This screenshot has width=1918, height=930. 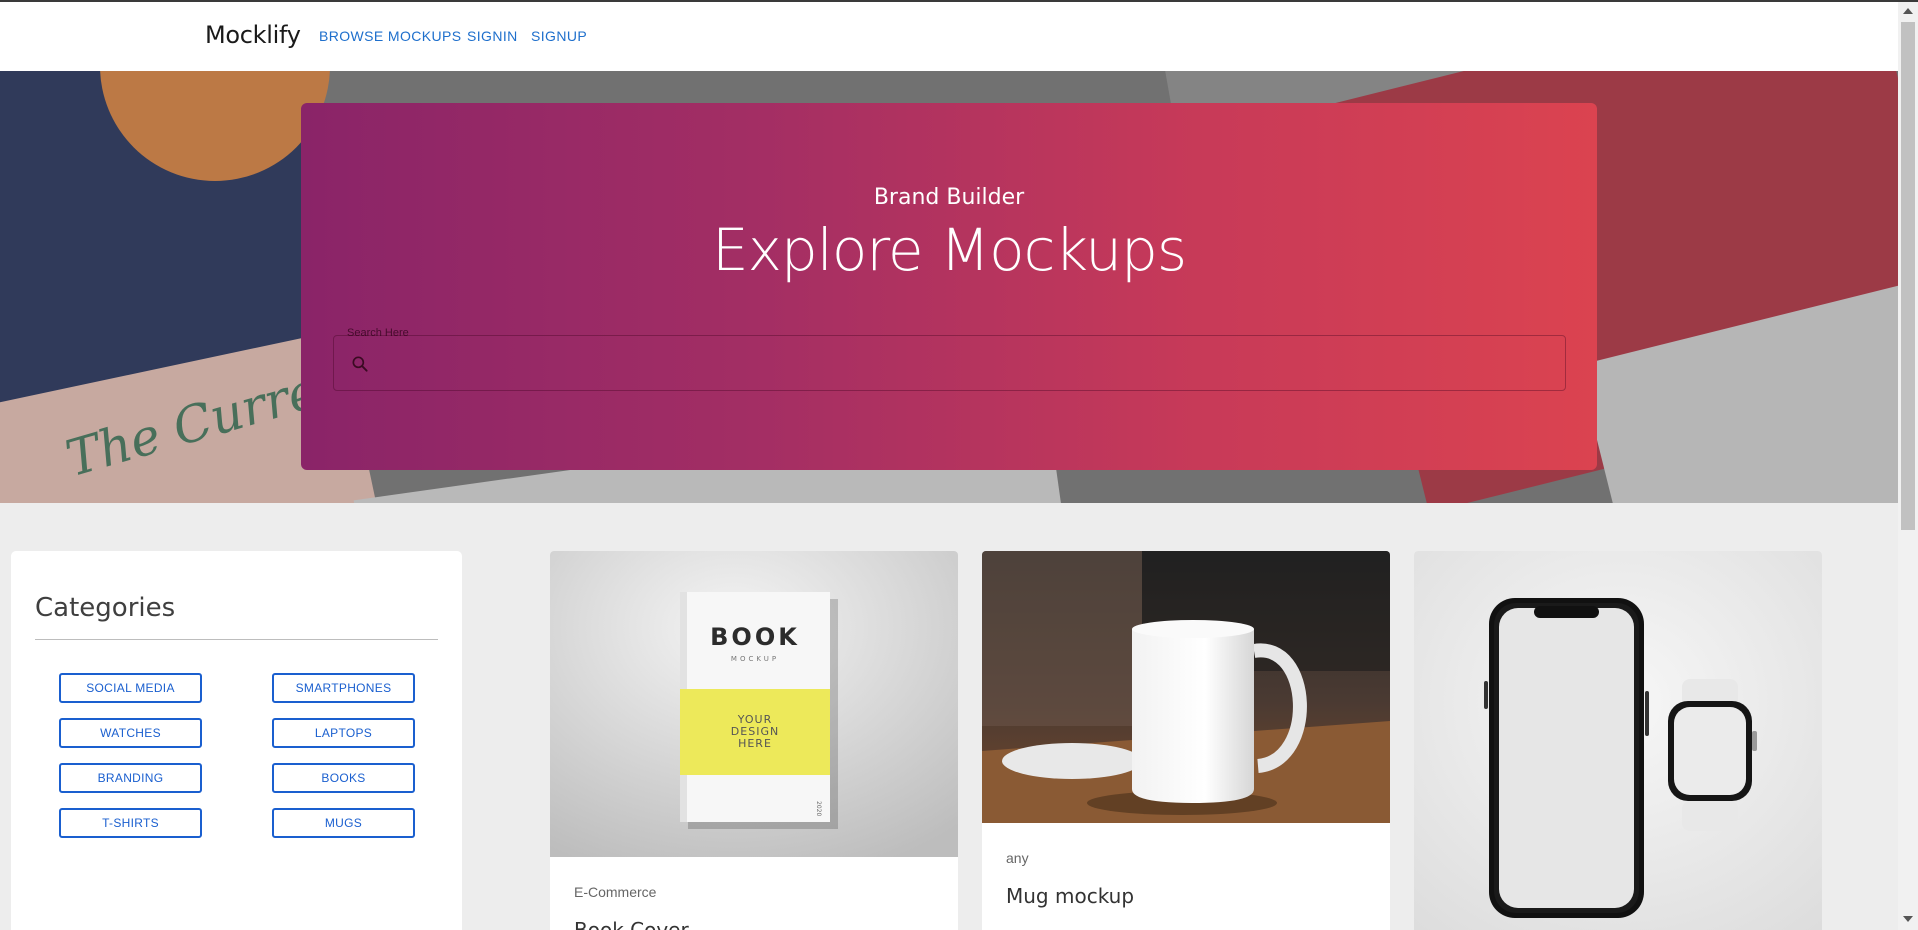 I want to click on page-scrollbar, so click(x=1908, y=466).